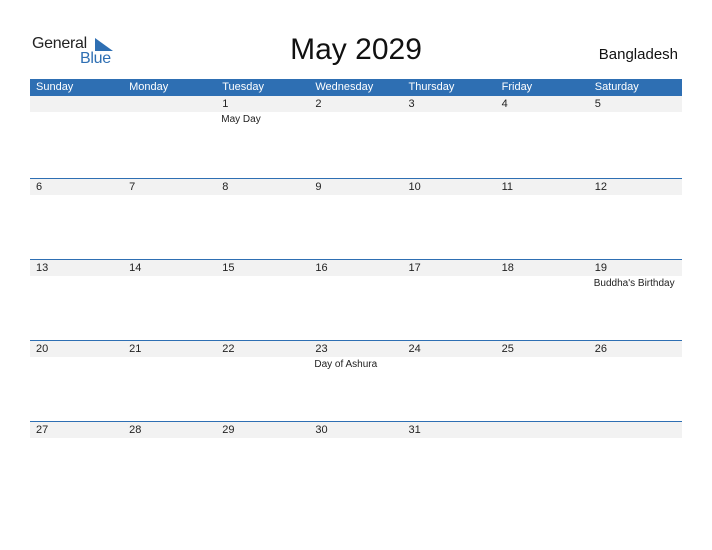 The width and height of the screenshot is (712, 550). I want to click on weekday-tuesday: Tuesday, so click(243, 87).